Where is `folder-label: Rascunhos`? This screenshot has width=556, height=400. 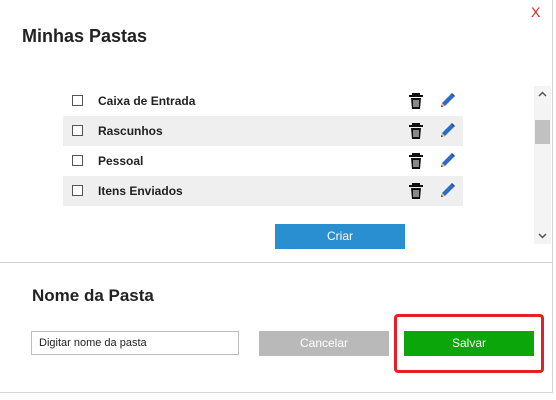 folder-label: Rascunhos is located at coordinates (130, 131).